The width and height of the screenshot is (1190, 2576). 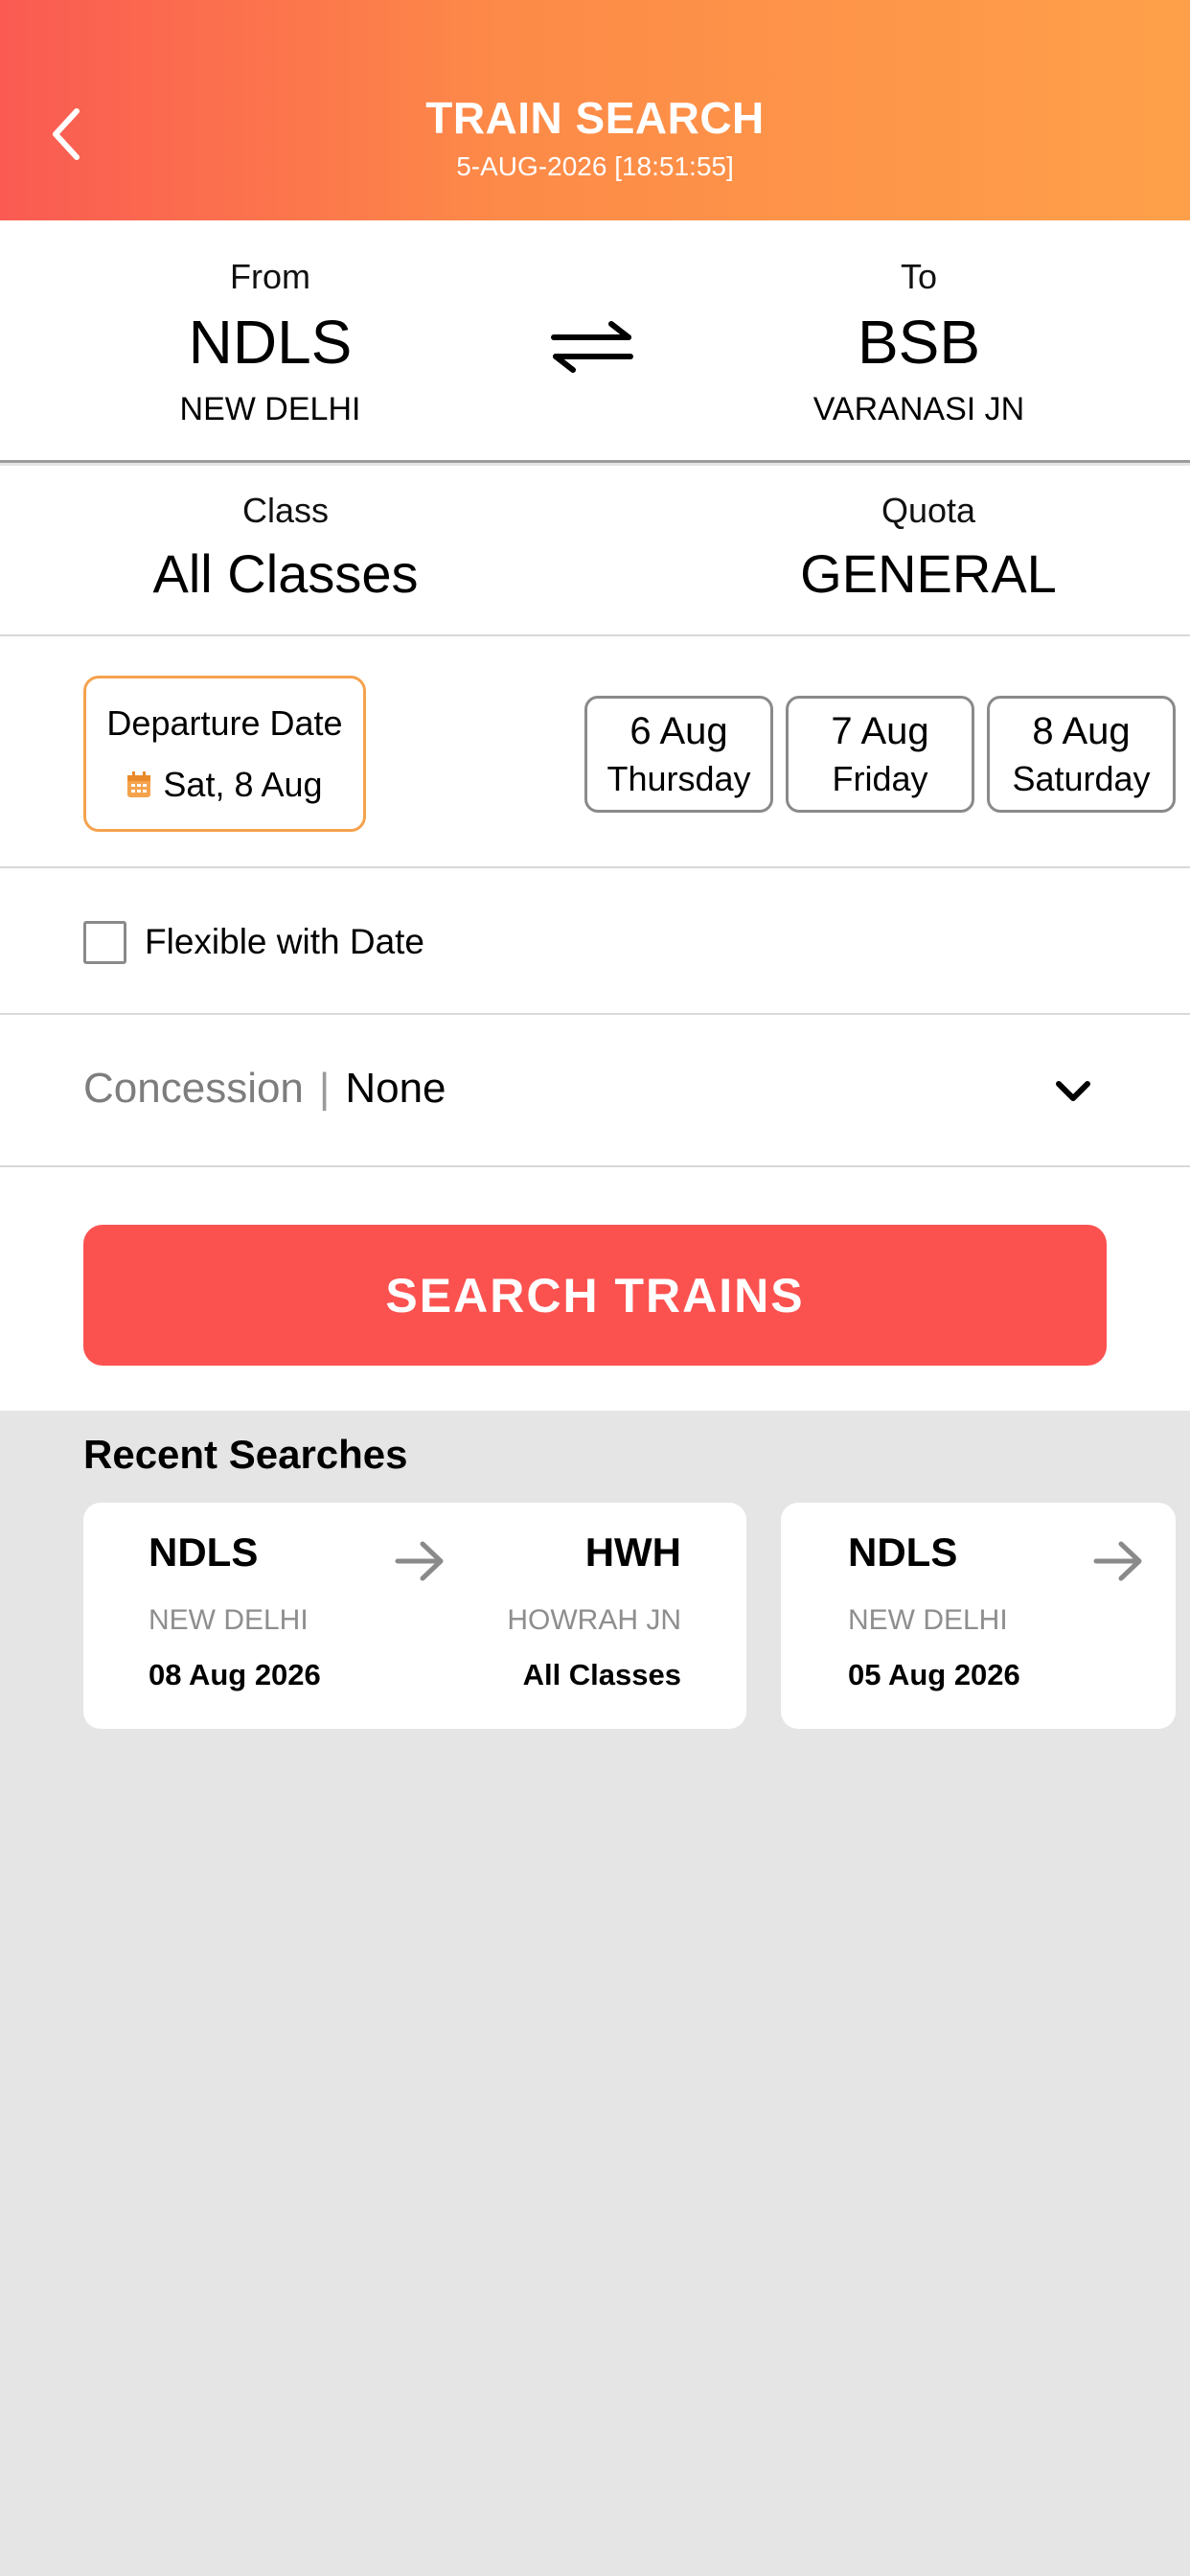 I want to click on class-value: All Classes, so click(x=286, y=573).